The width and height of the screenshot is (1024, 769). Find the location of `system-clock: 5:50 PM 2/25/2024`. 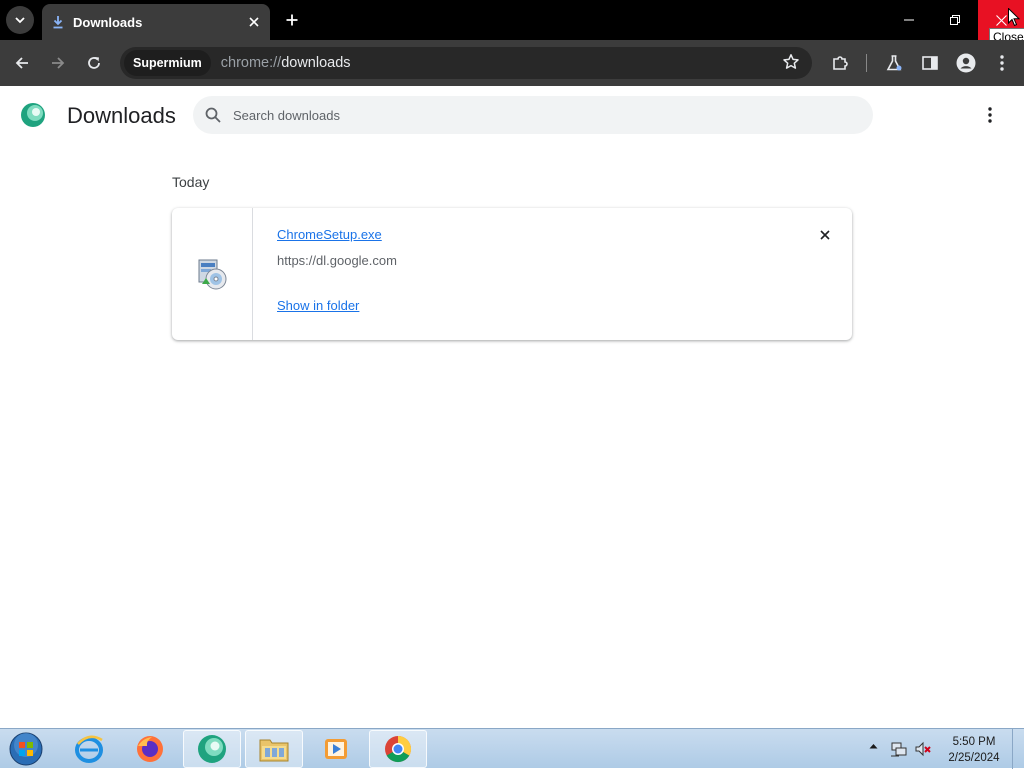

system-clock: 5:50 PM 2/25/2024 is located at coordinates (974, 750).